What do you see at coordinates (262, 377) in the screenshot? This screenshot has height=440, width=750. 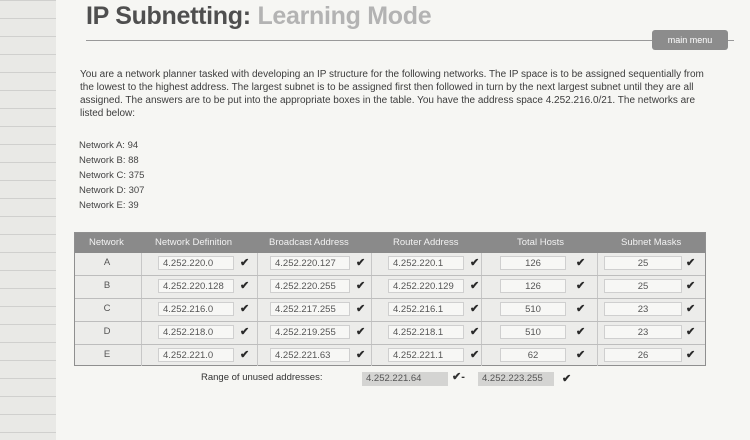 I see `unused-range-label: Range of unused addresses:` at bounding box center [262, 377].